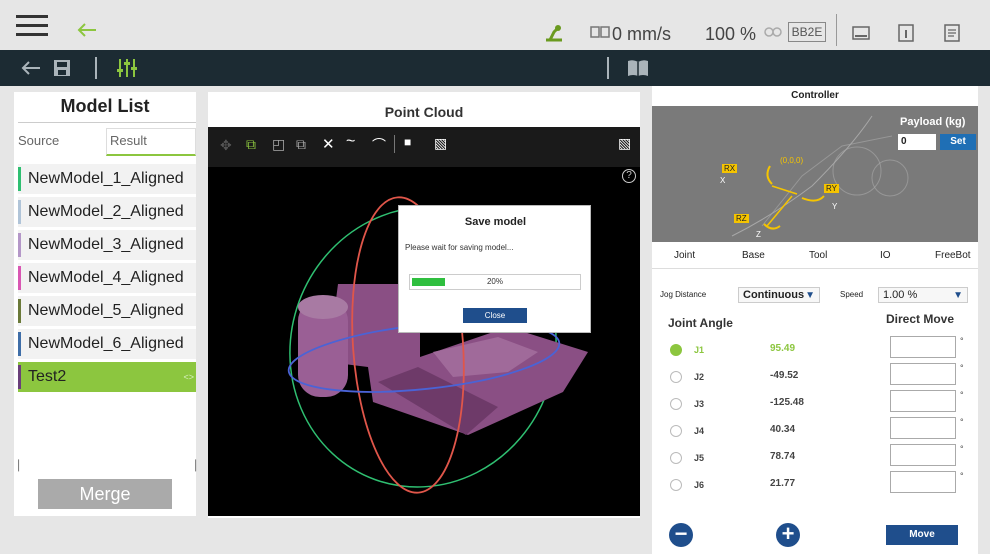 The image size is (990, 554). I want to click on joint-name: J3, so click(699, 404).